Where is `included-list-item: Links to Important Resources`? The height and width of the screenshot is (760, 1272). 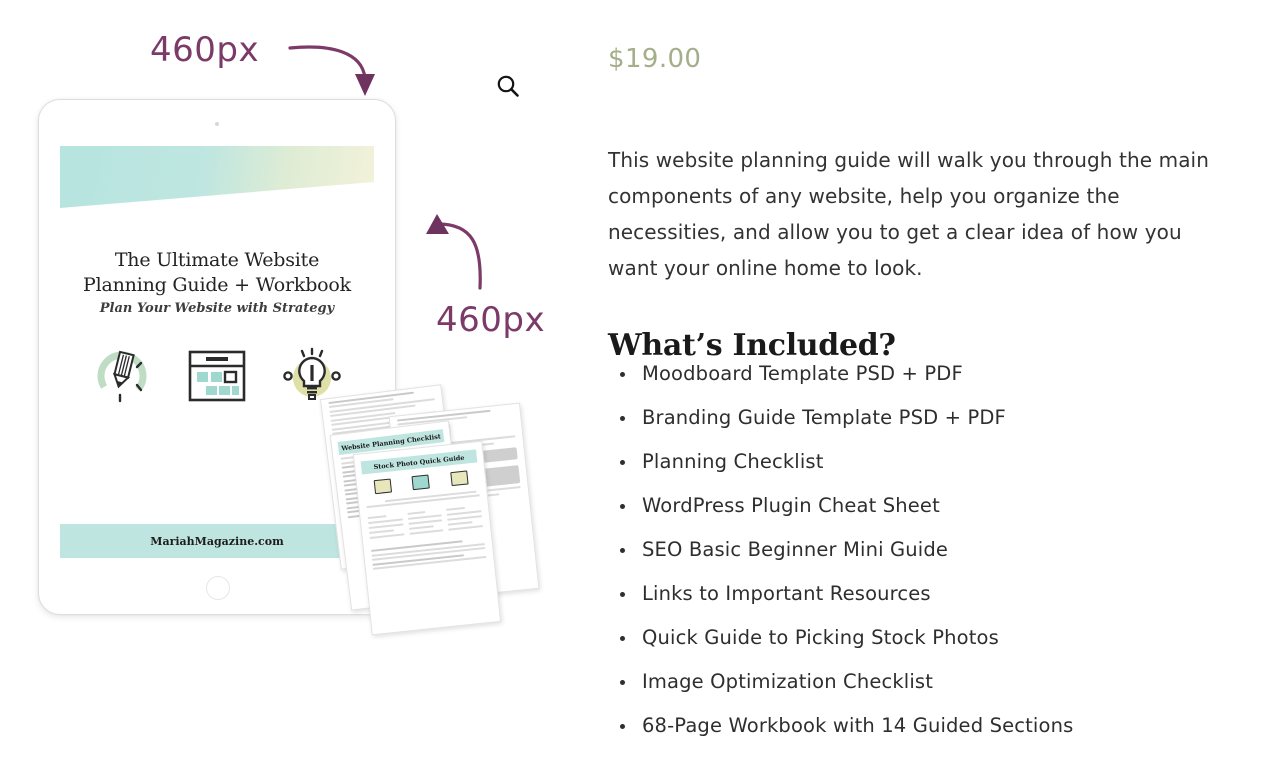 included-list-item: Links to Important Resources is located at coordinates (931, 594).